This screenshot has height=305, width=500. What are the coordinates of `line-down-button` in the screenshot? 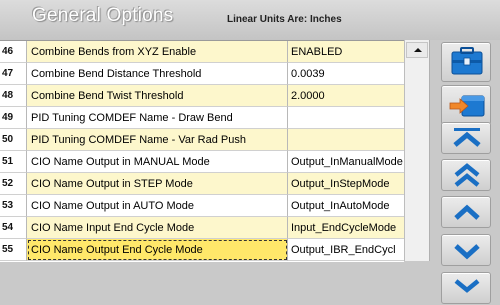 It's located at (466, 250).